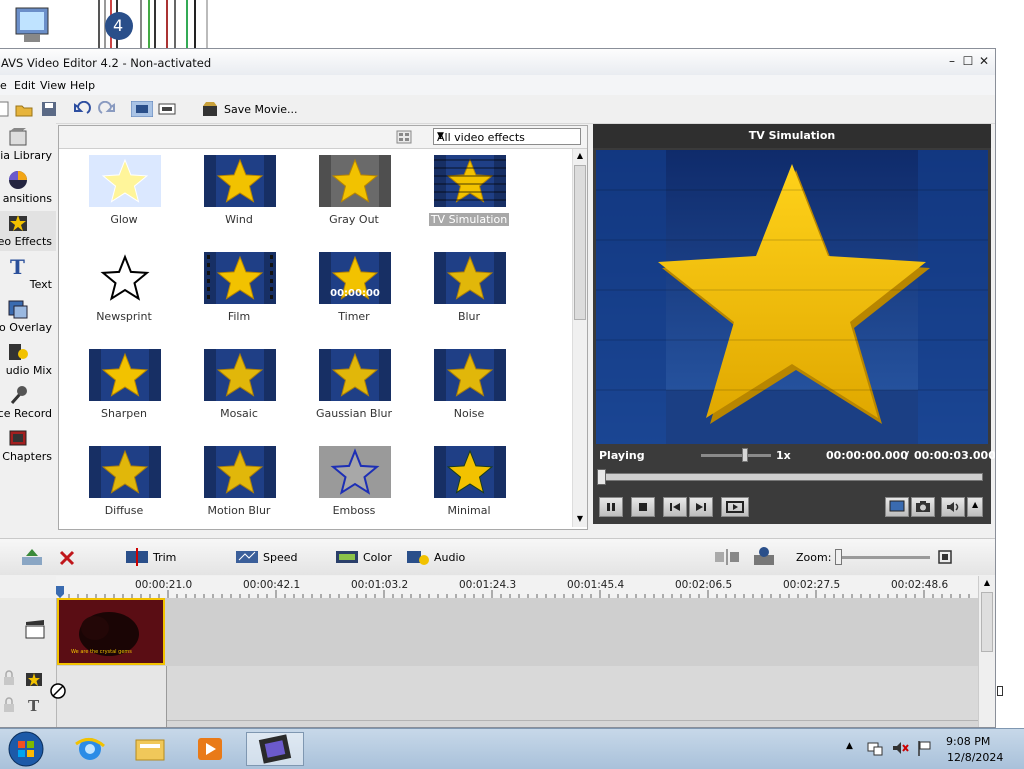 The image size is (1024, 769). I want to click on timeline-view-icon, so click(167, 109).